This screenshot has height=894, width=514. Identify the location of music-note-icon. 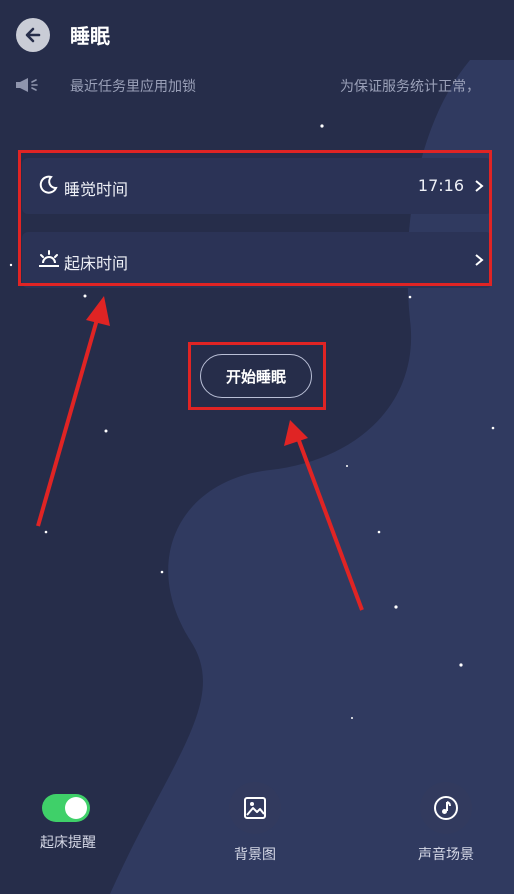
(446, 808).